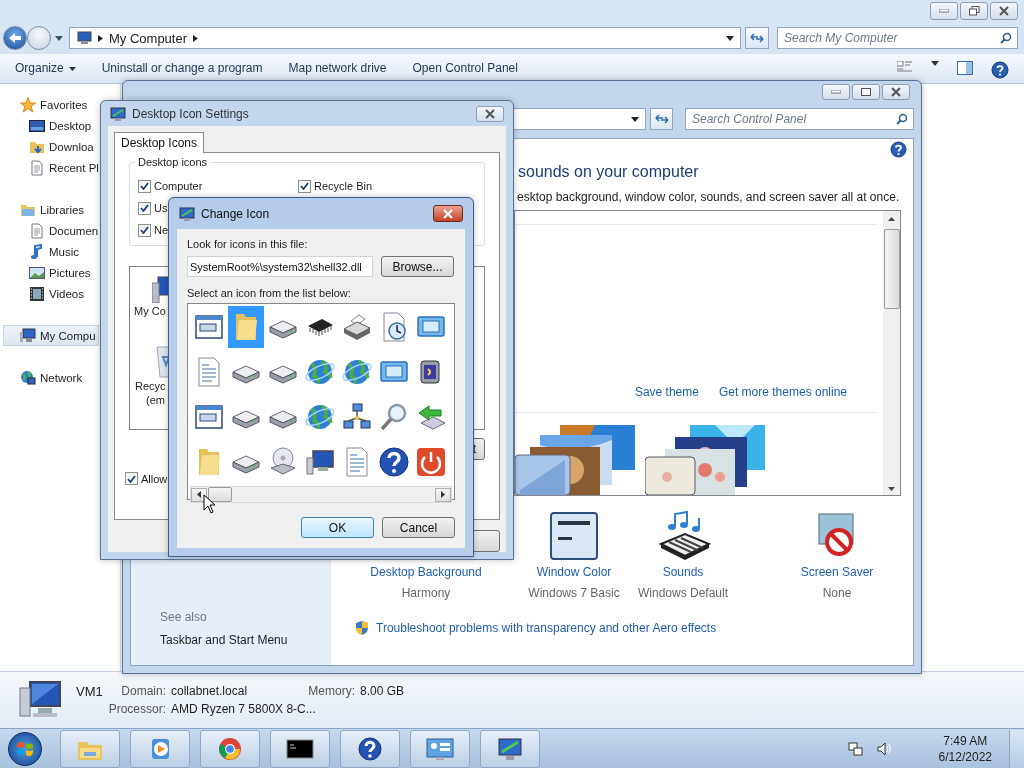  I want to click on minimize-icon, so click(836, 92).